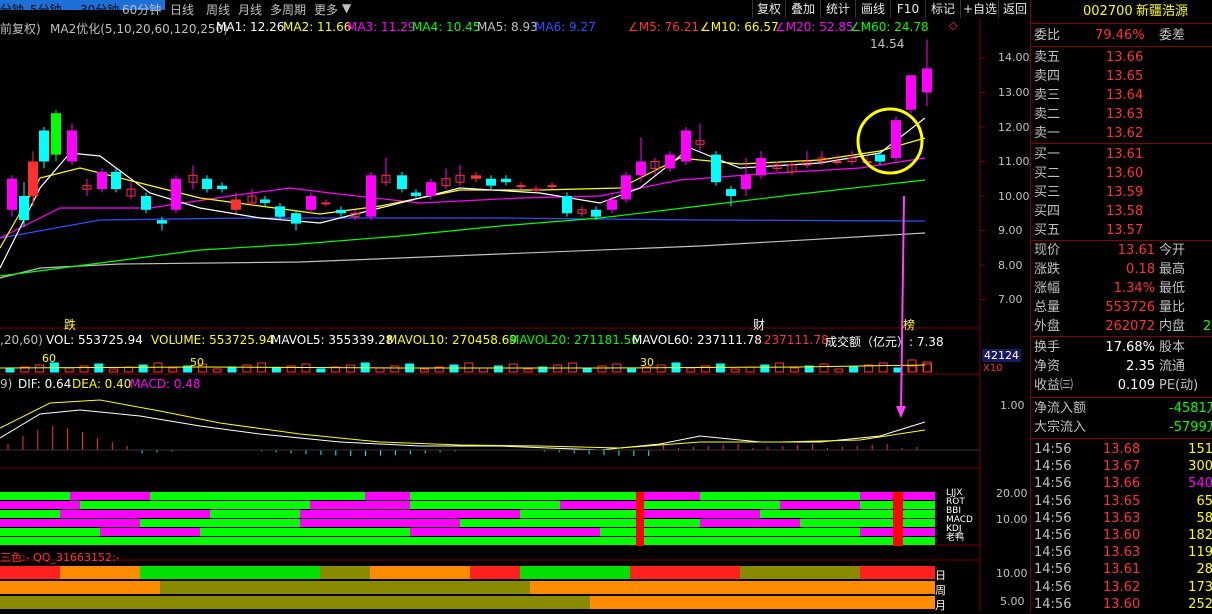 This screenshot has height=614, width=1212. What do you see at coordinates (942, 9) in the screenshot?
I see `mark-button: 标记` at bounding box center [942, 9].